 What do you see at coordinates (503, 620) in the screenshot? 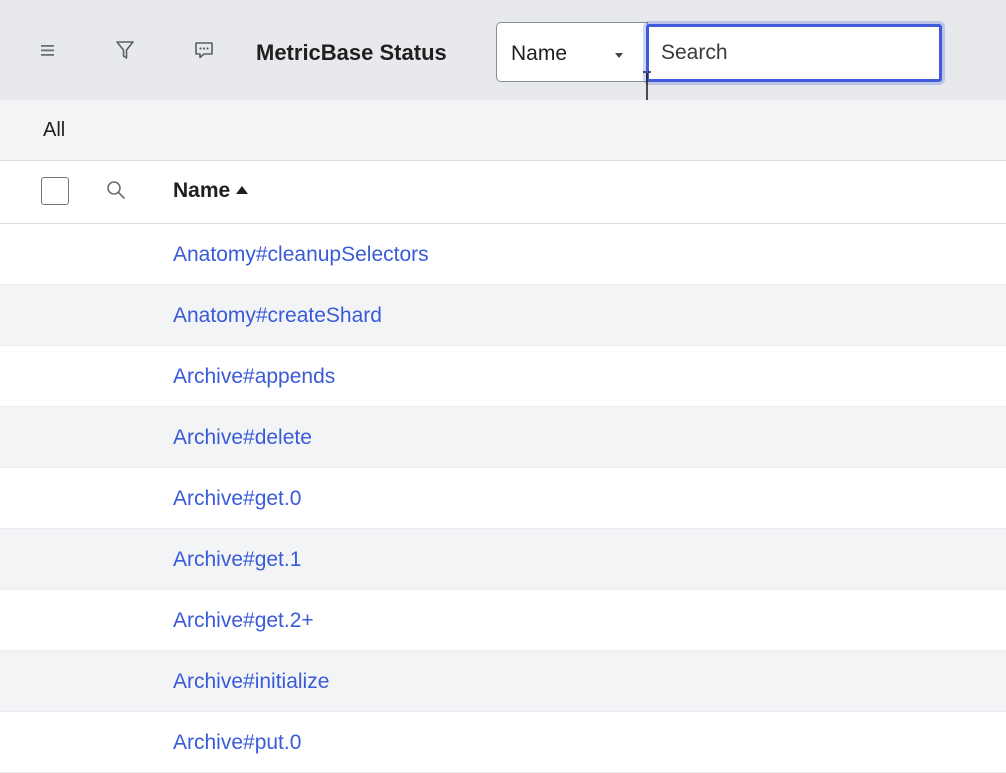
I see `table-row: Archive#get.2+` at bounding box center [503, 620].